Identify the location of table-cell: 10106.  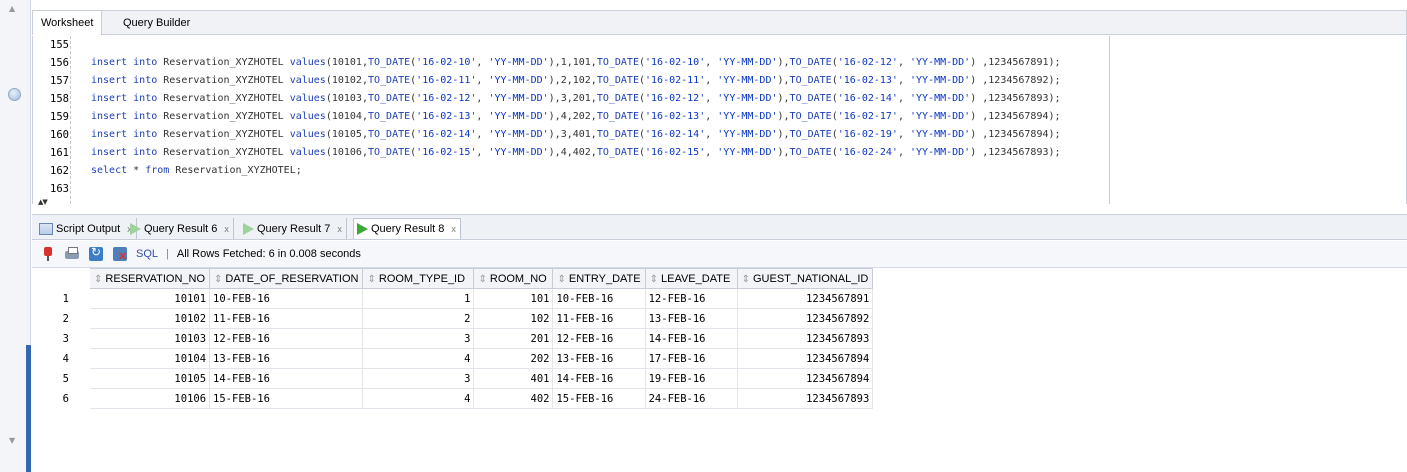
(149, 398).